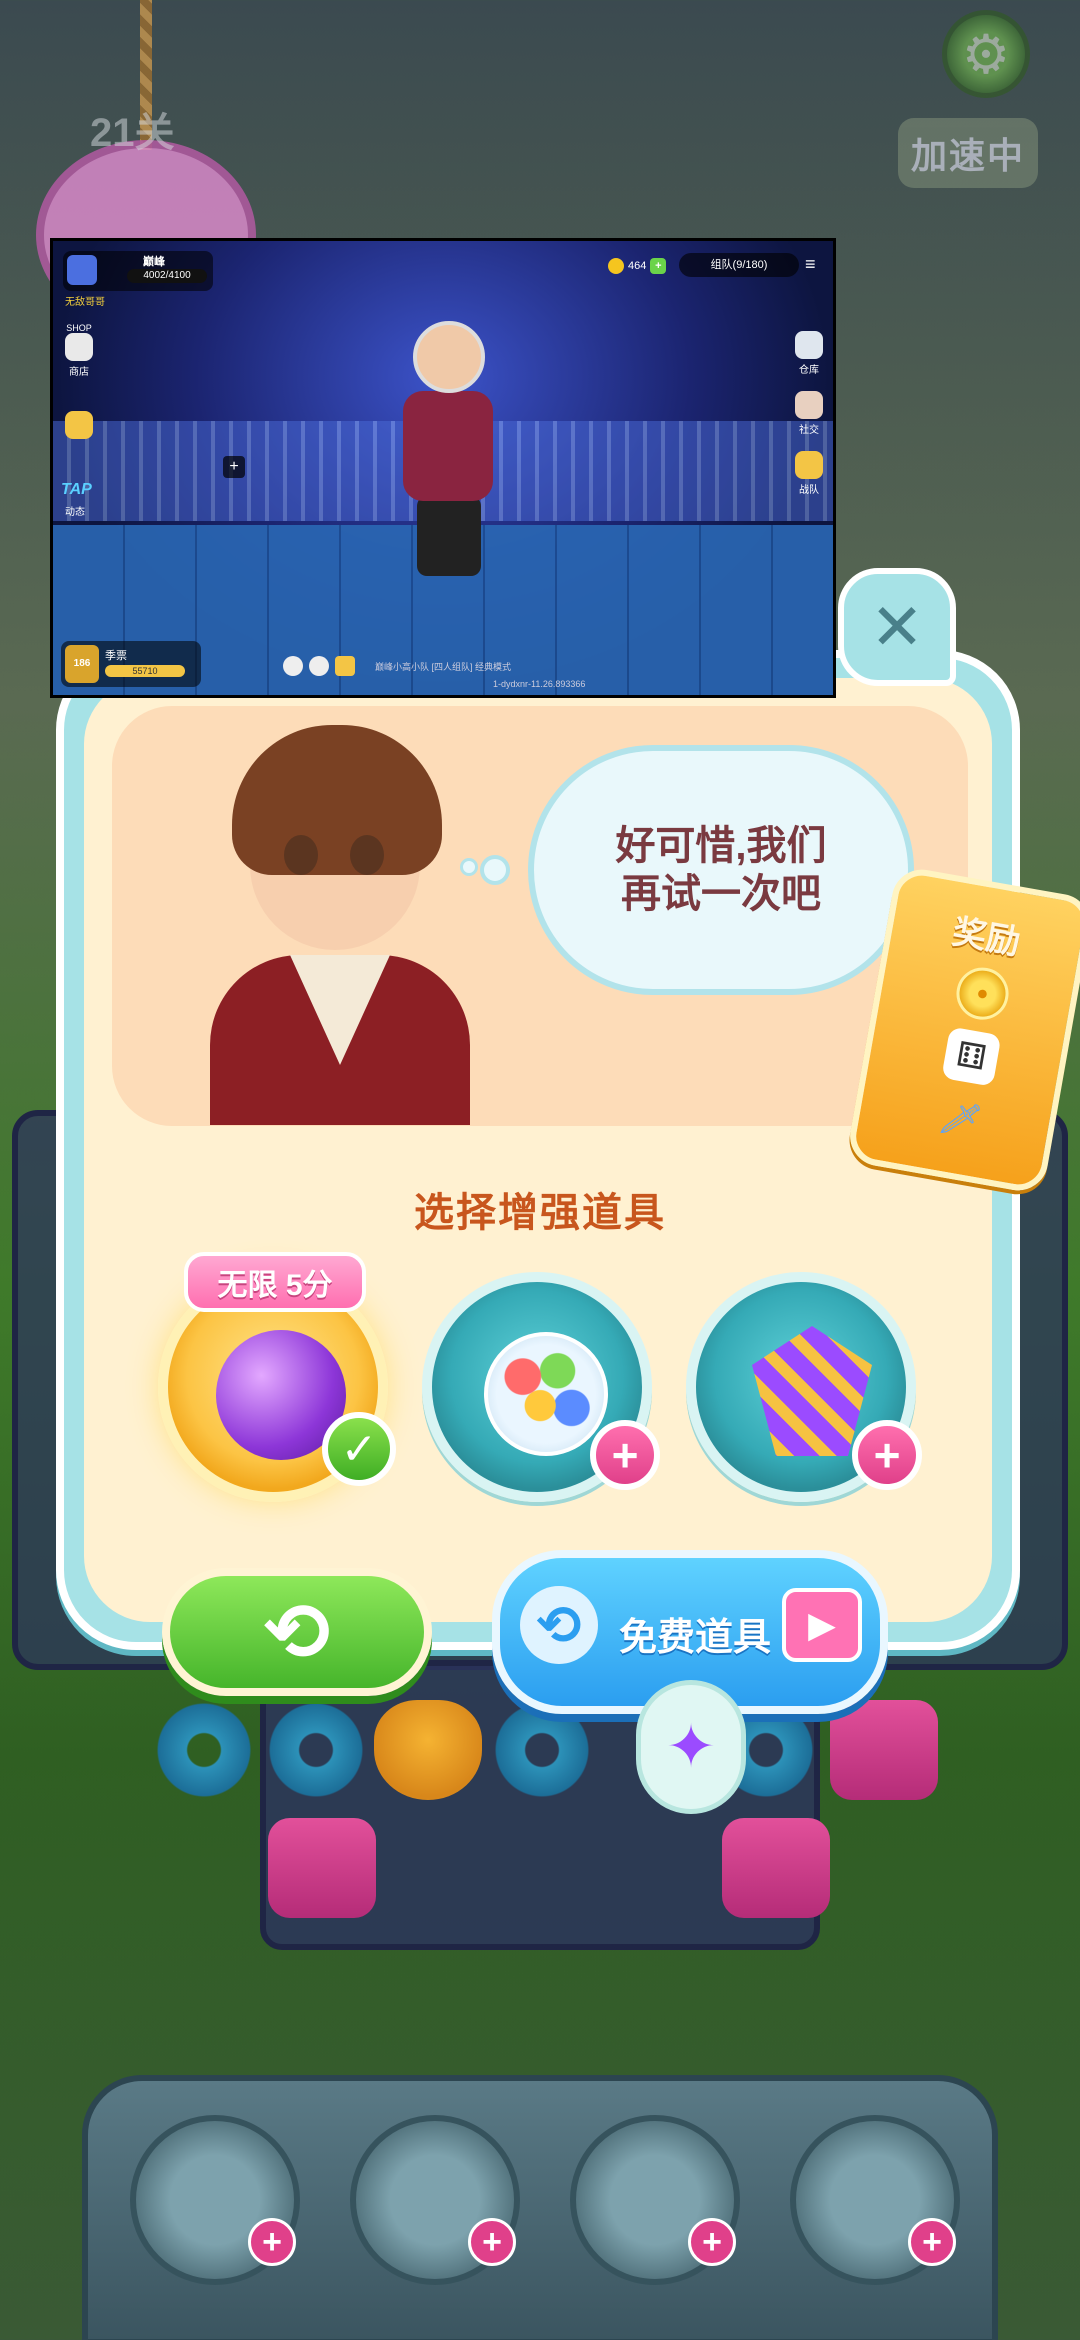  What do you see at coordinates (739, 265) in the screenshot?
I see `team-button: 组队(9/180)` at bounding box center [739, 265].